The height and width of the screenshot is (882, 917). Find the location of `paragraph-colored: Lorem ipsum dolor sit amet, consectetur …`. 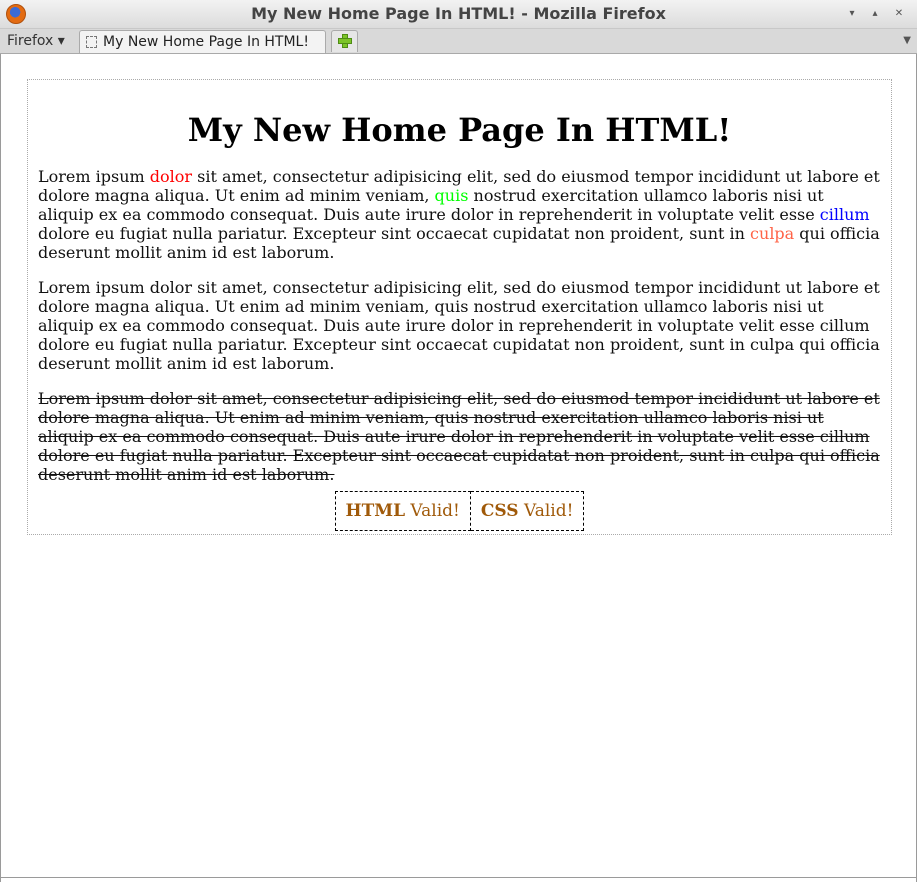

paragraph-colored: Lorem ipsum dolor sit amet, consectetur … is located at coordinates (459, 214).